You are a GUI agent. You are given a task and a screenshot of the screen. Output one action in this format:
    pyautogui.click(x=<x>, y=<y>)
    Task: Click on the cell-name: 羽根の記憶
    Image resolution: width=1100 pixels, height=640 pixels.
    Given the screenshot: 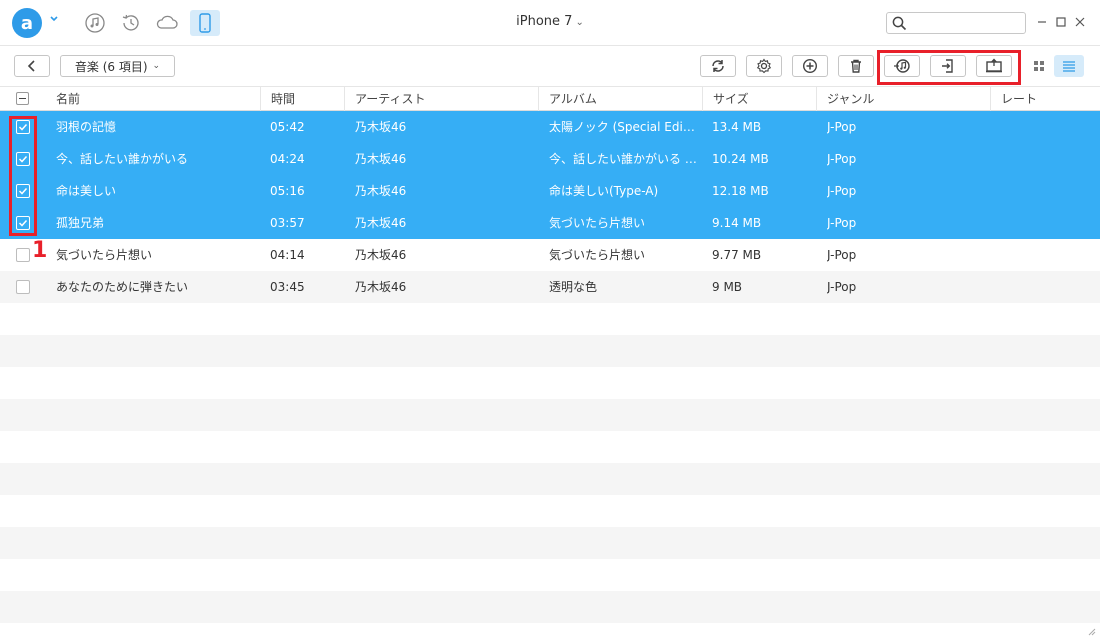 What is the action you would take?
    pyautogui.click(x=86, y=127)
    